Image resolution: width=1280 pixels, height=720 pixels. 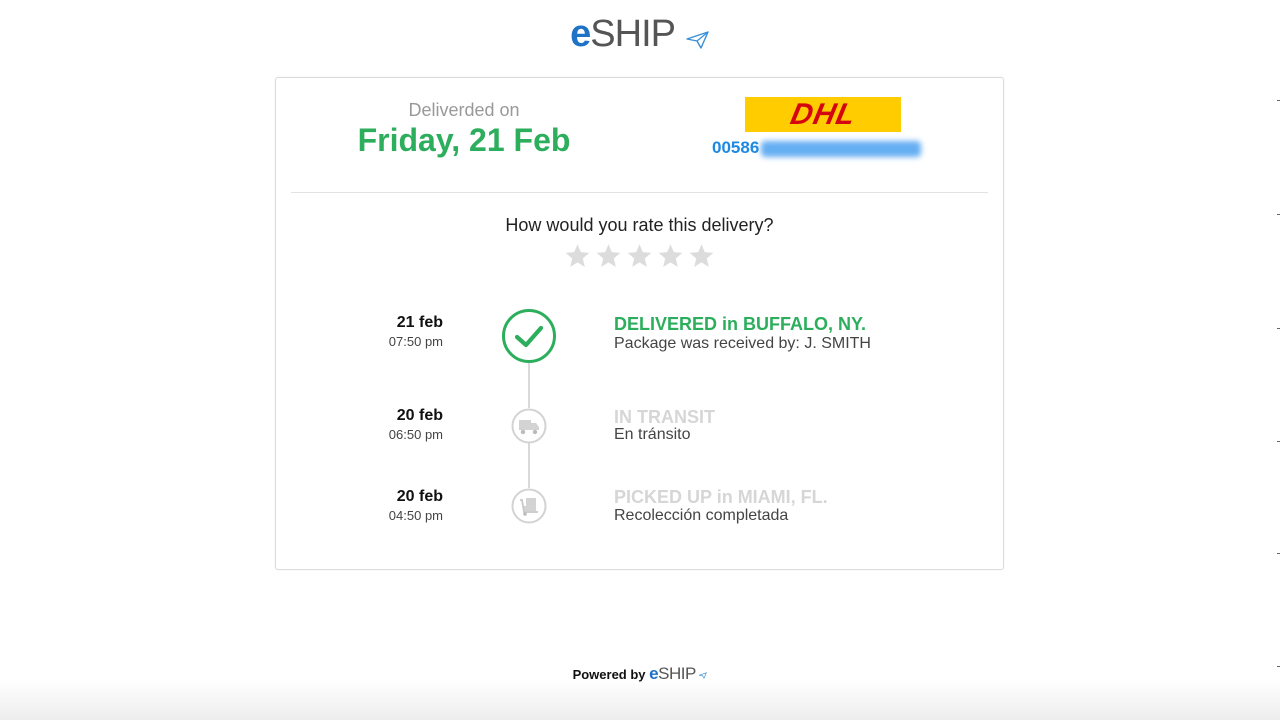 I want to click on bottom-shade, so click(x=640, y=700).